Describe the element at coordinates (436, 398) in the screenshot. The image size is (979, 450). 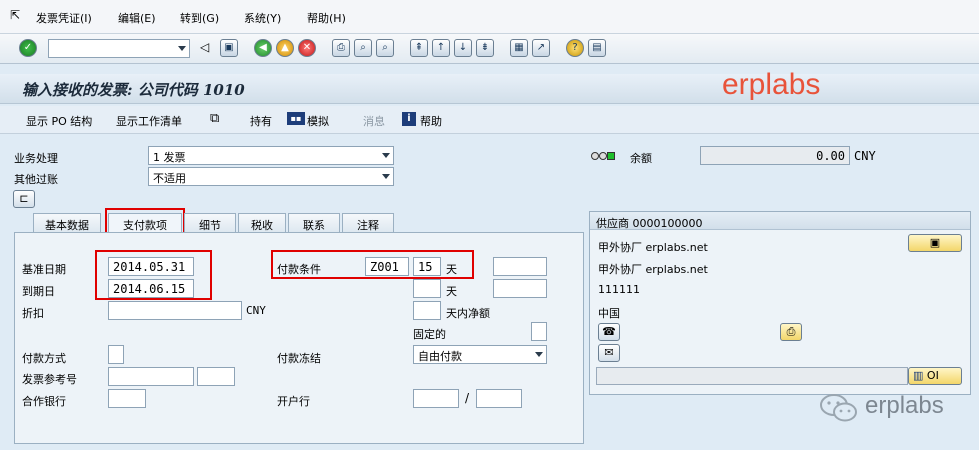
I see `house-bank-field` at that location.